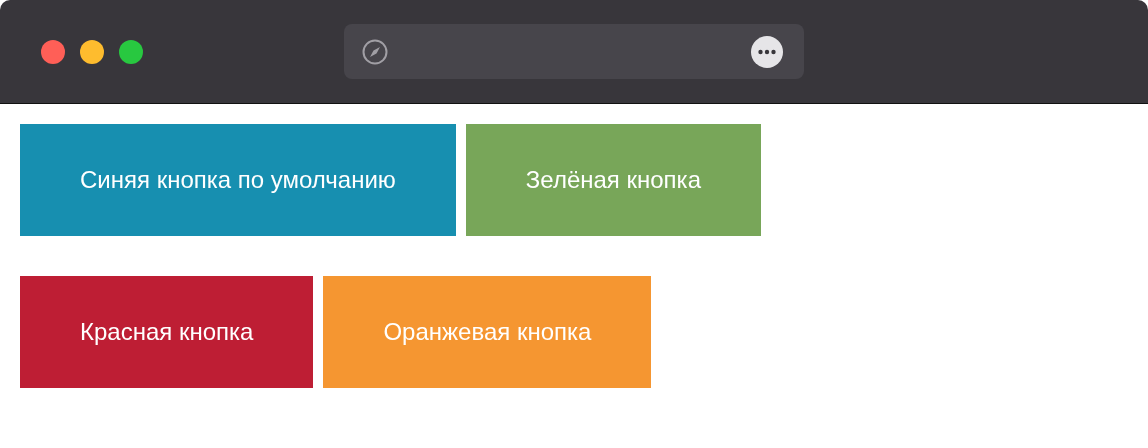 This screenshot has height=448, width=1148. Describe the element at coordinates (53, 51) in the screenshot. I see `close-button` at that location.